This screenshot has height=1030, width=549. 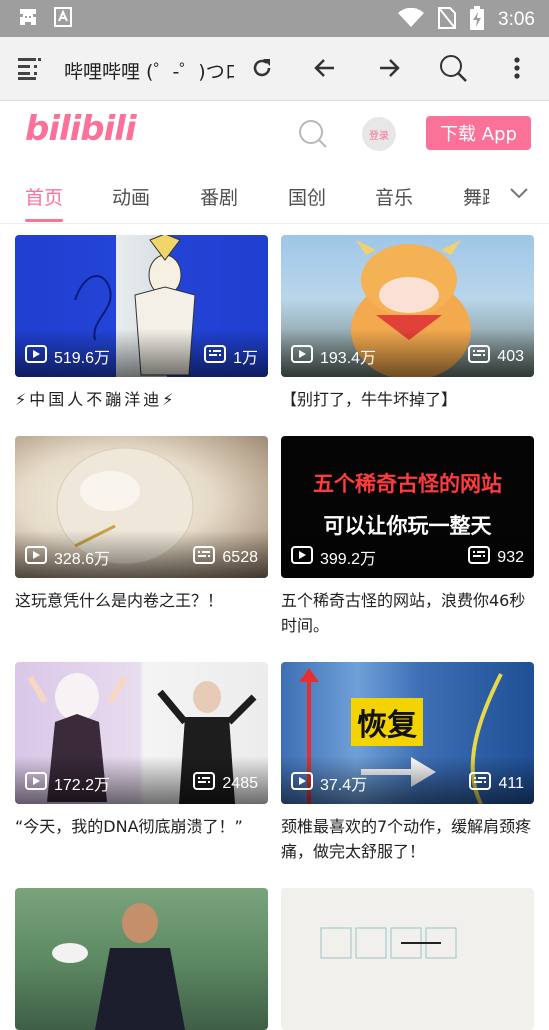 I want to click on forward-icon, so click(x=389, y=68).